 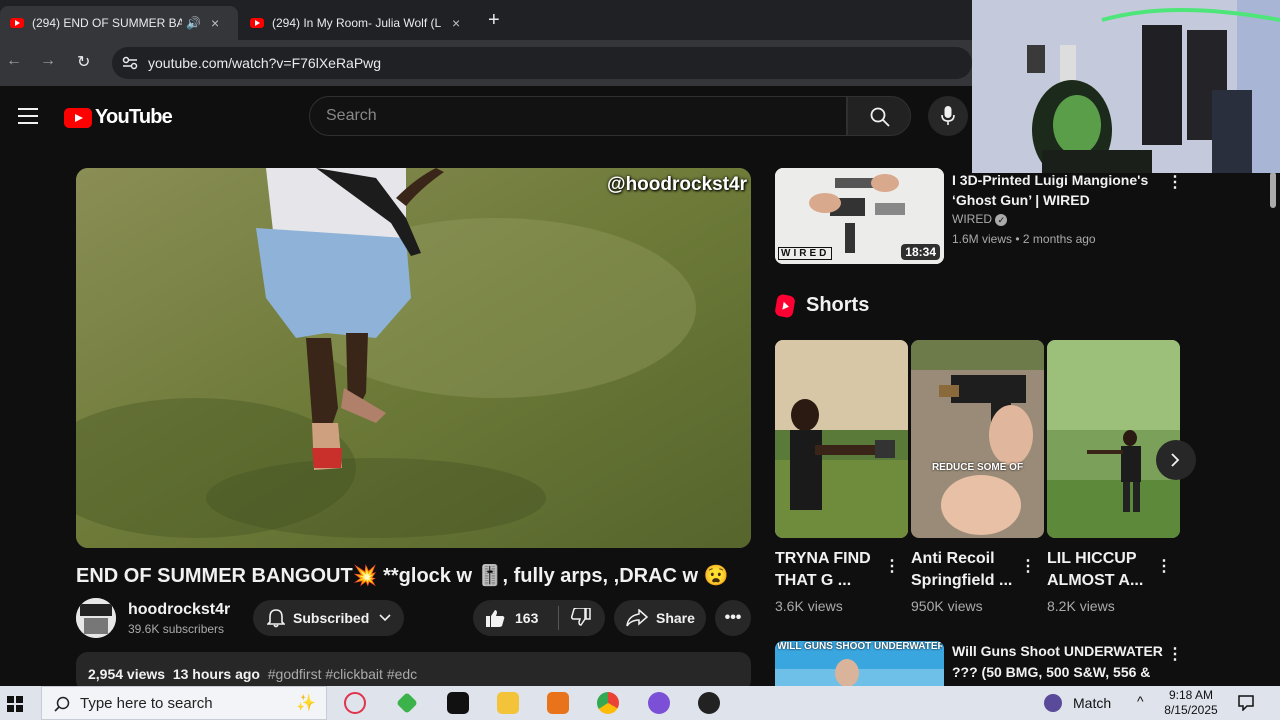 What do you see at coordinates (276, 618) in the screenshot?
I see `bell-icon` at bounding box center [276, 618].